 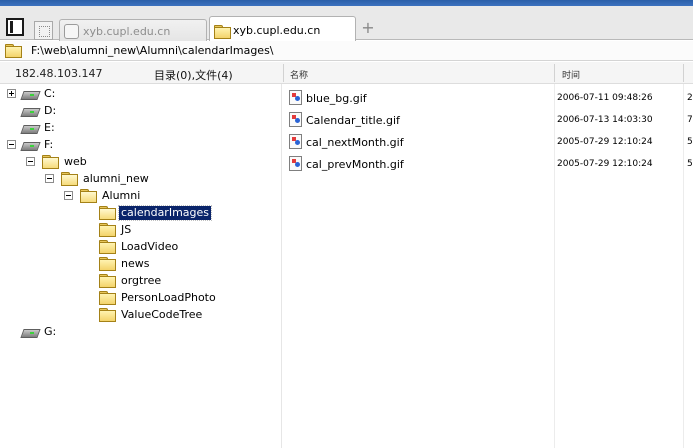 What do you see at coordinates (50, 331) in the screenshot?
I see `tree-label: G:` at bounding box center [50, 331].